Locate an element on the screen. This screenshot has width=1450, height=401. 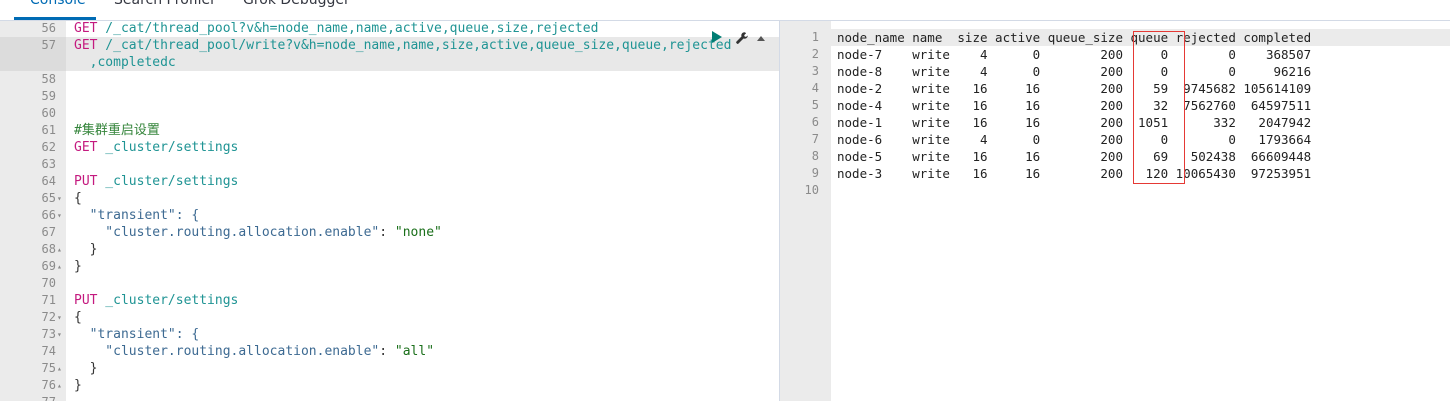
editor-line: 76 ▴} is located at coordinates (389, 385).